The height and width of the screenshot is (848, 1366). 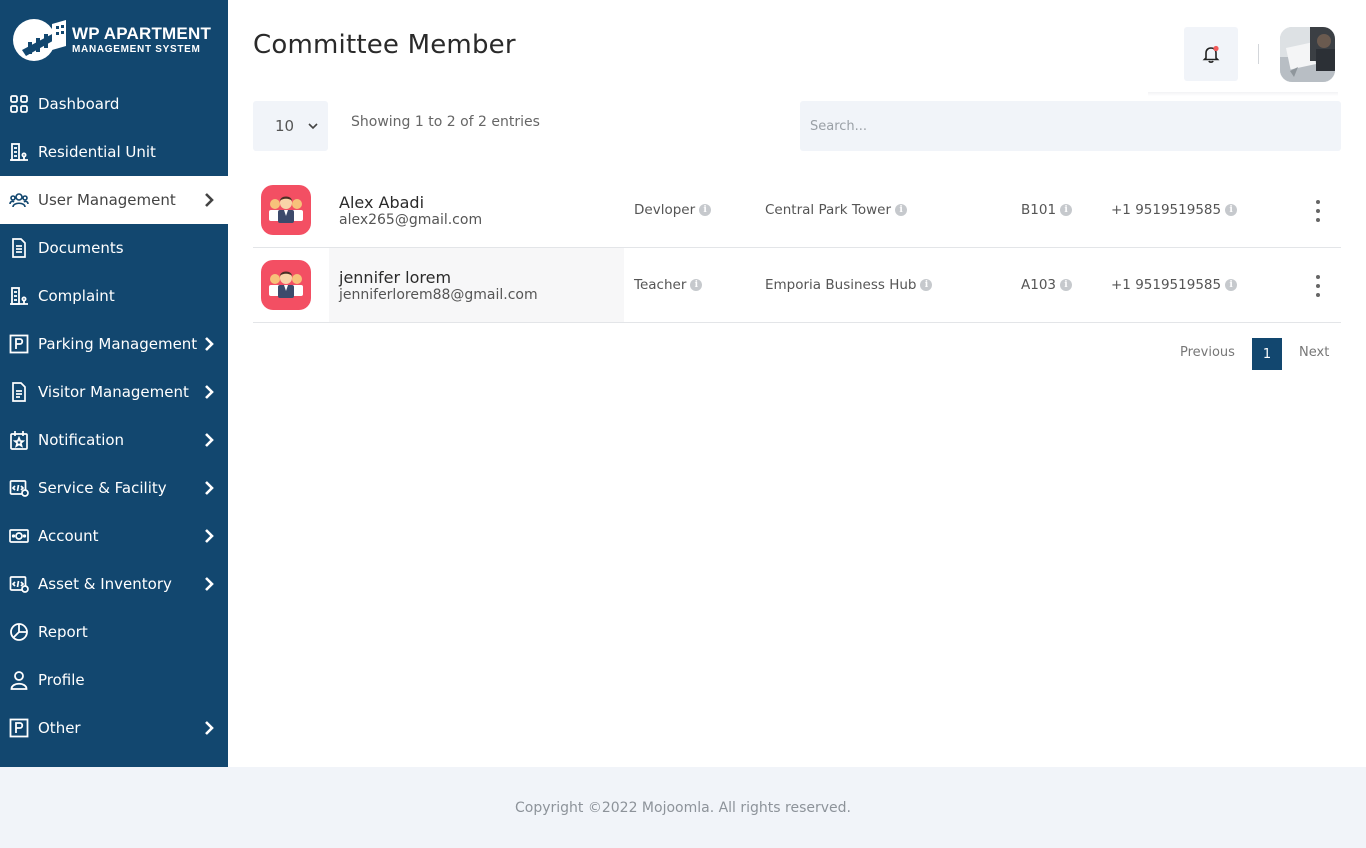 What do you see at coordinates (114, 632) in the screenshot?
I see `sidebar-item-report: Report` at bounding box center [114, 632].